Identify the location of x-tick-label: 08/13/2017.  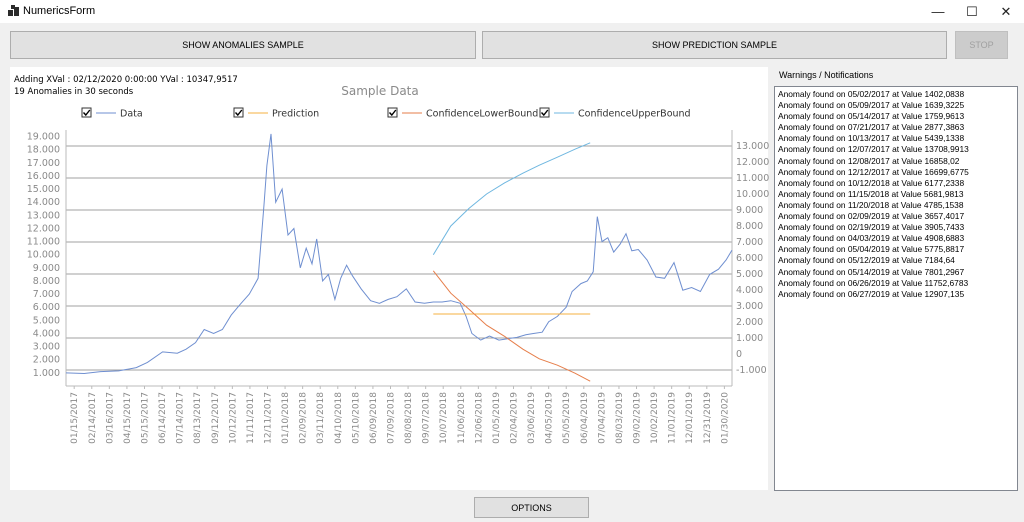
(198, 418).